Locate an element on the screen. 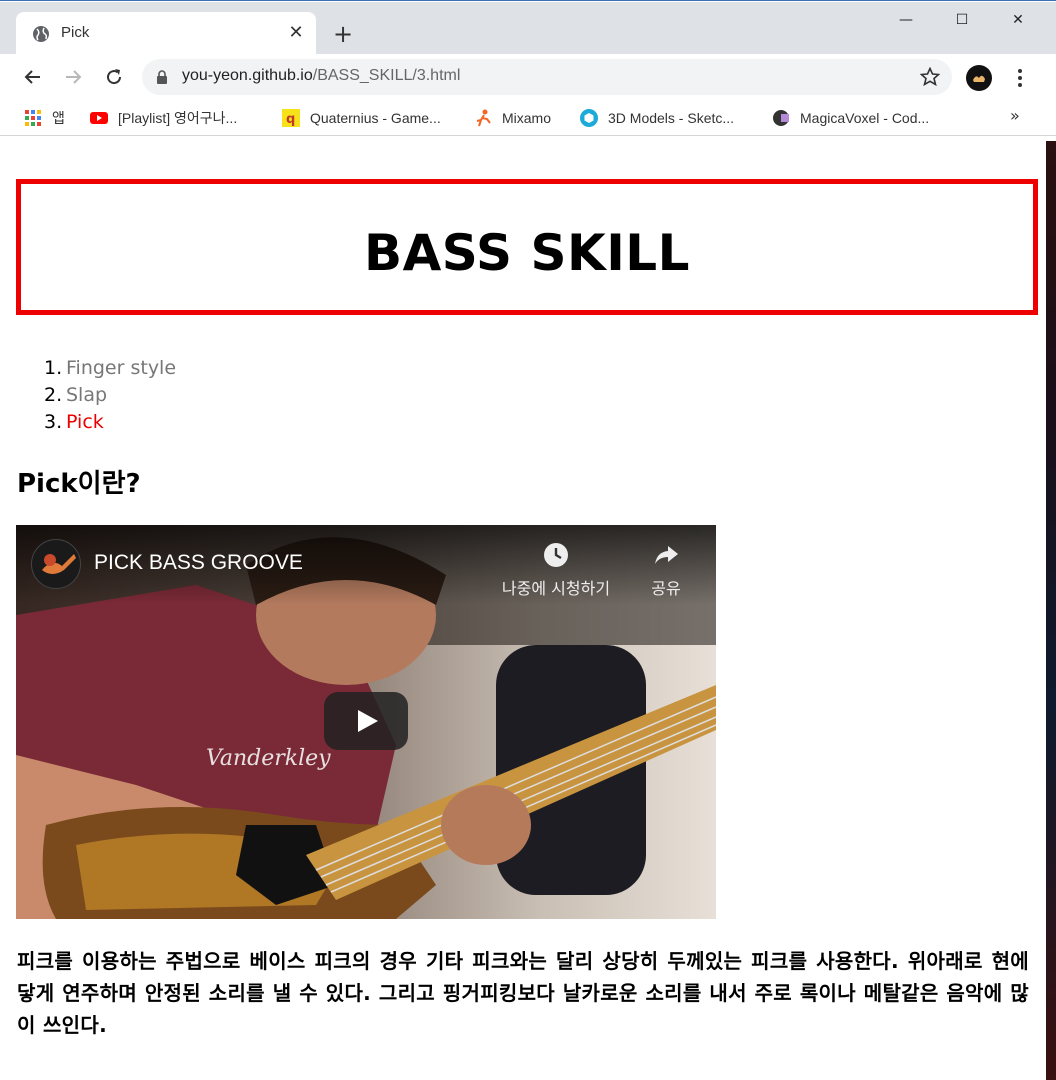 The width and height of the screenshot is (1056, 1080). watch-later-button: 나중에 시청하기 is located at coordinates (556, 570).